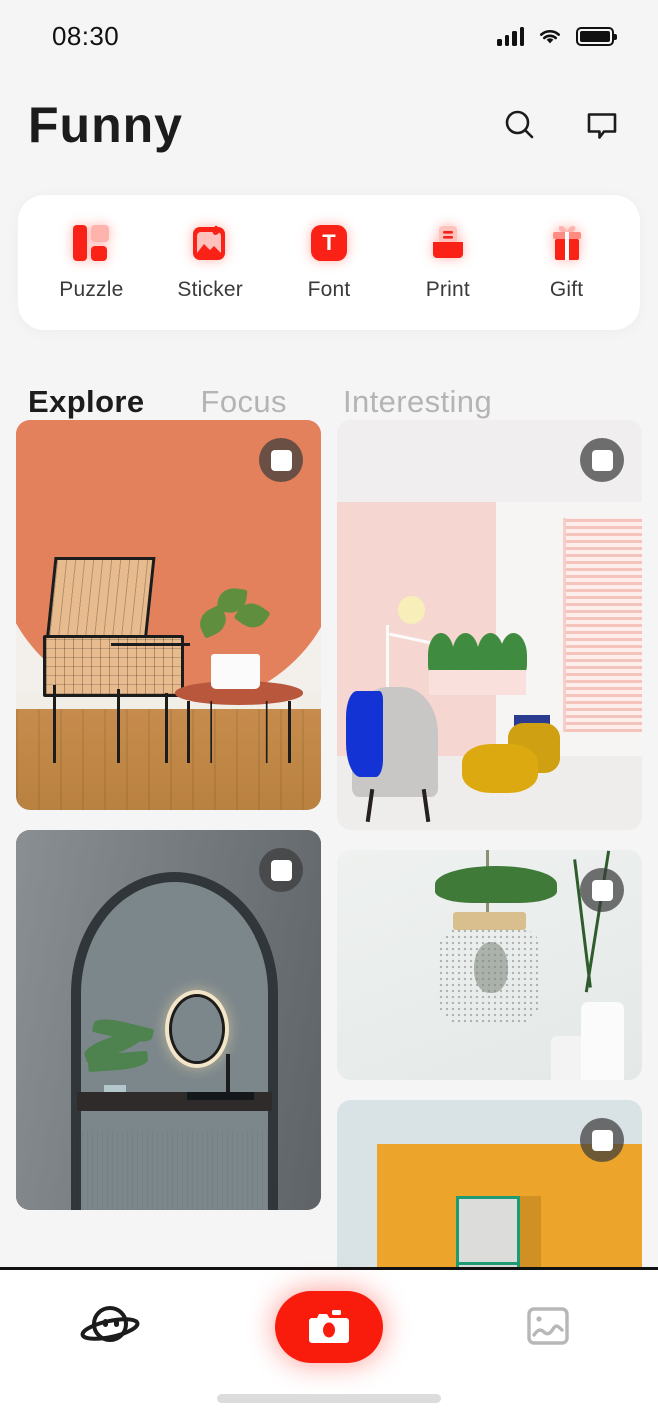 Image resolution: width=658 pixels, height=1425 pixels. What do you see at coordinates (91, 289) in the screenshot?
I see `quick-action-label: Puzzle` at bounding box center [91, 289].